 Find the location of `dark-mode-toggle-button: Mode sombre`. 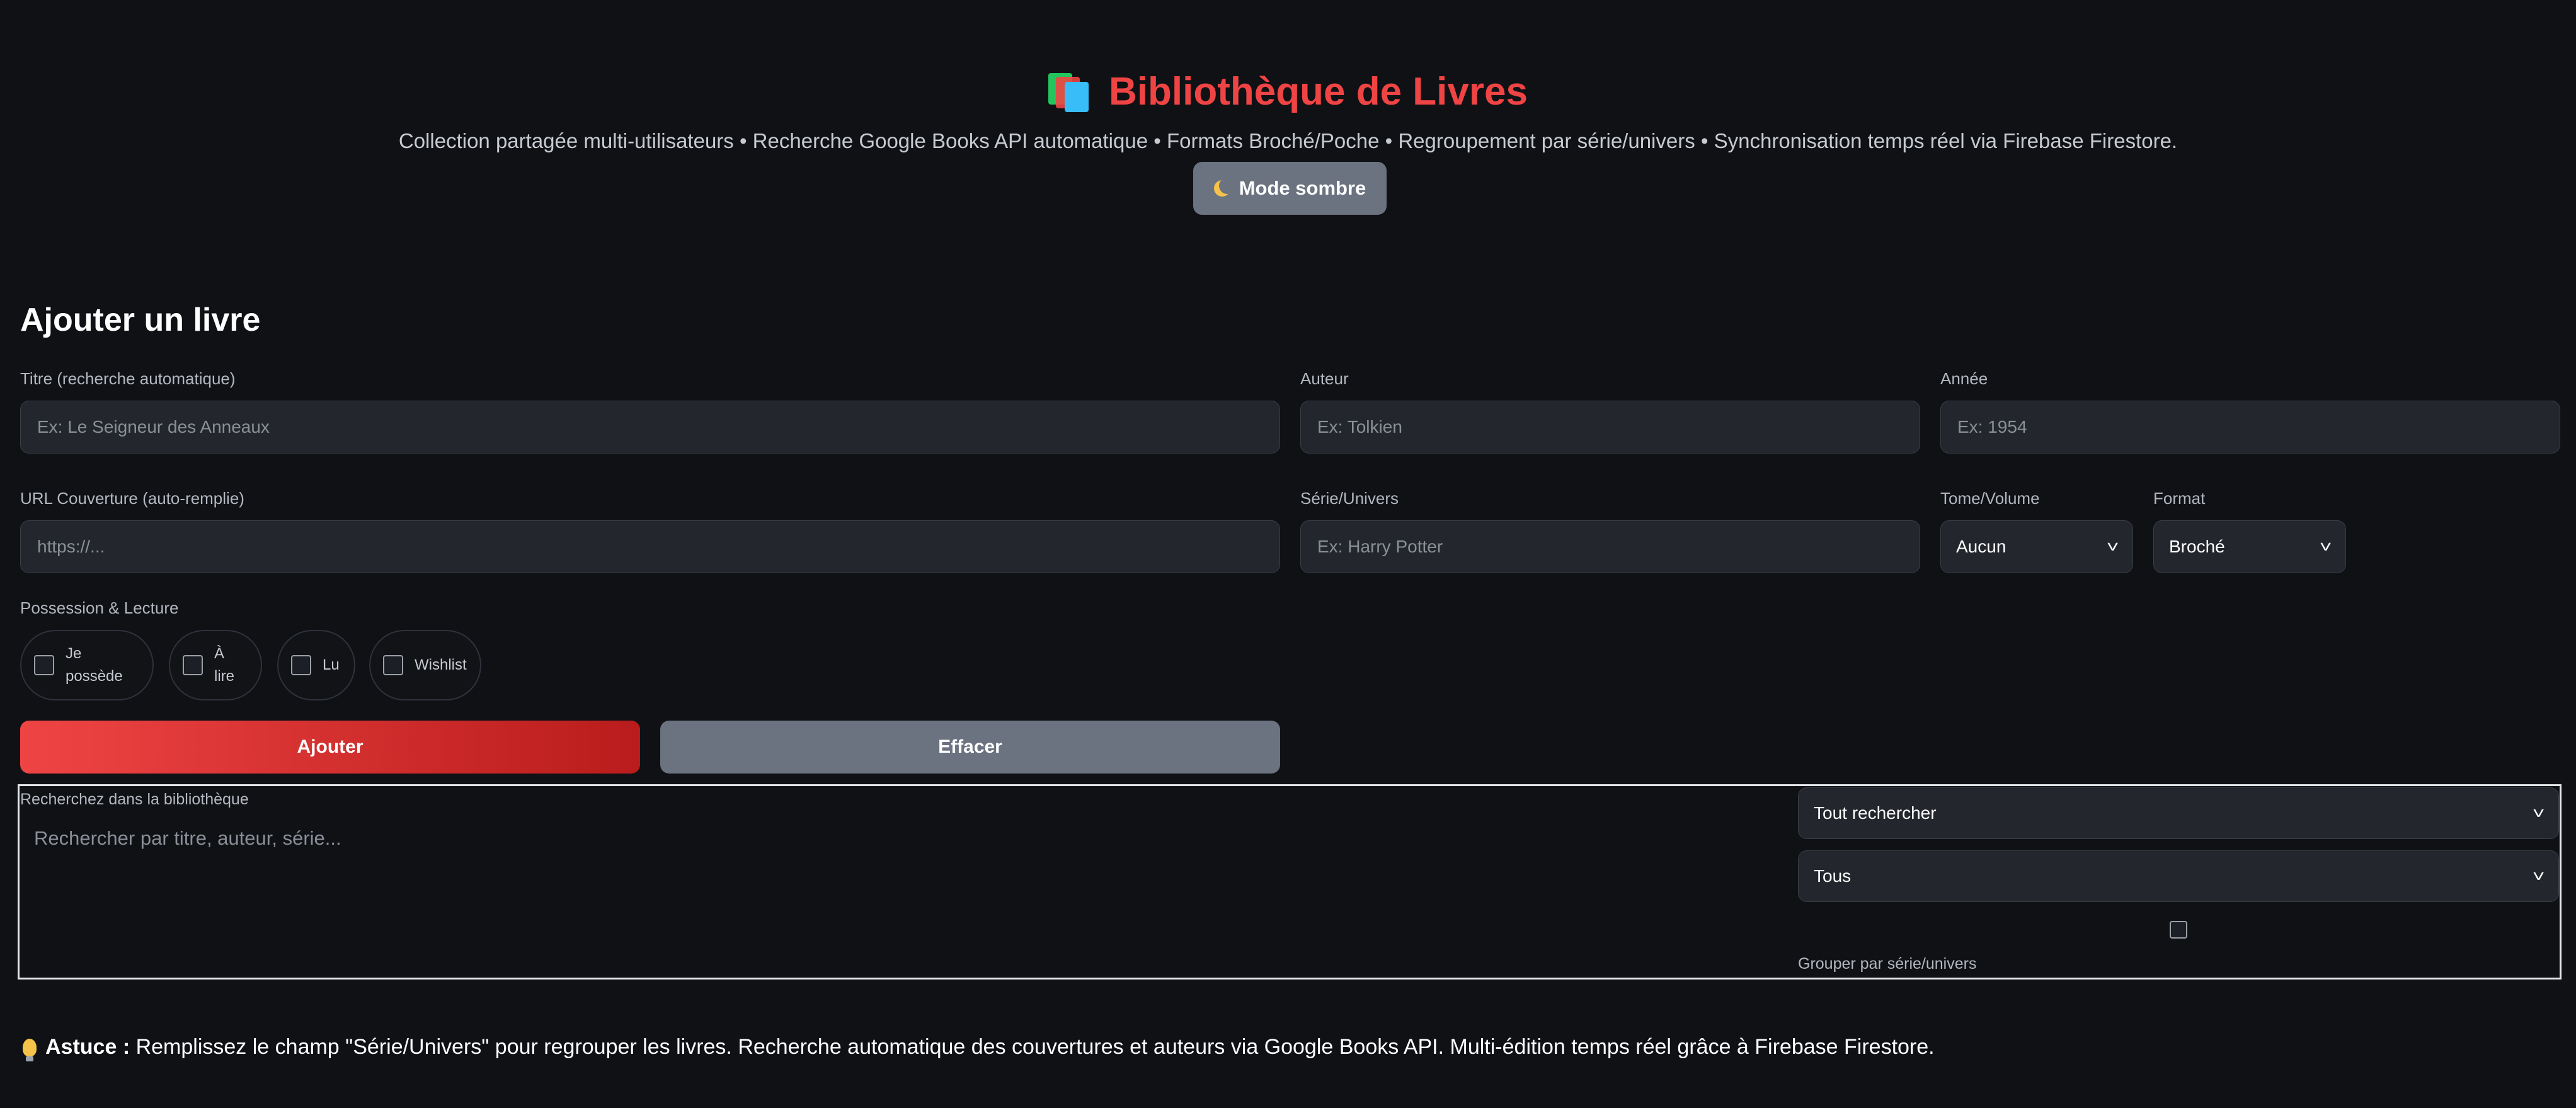

dark-mode-toggle-button: Mode sombre is located at coordinates (1290, 188).